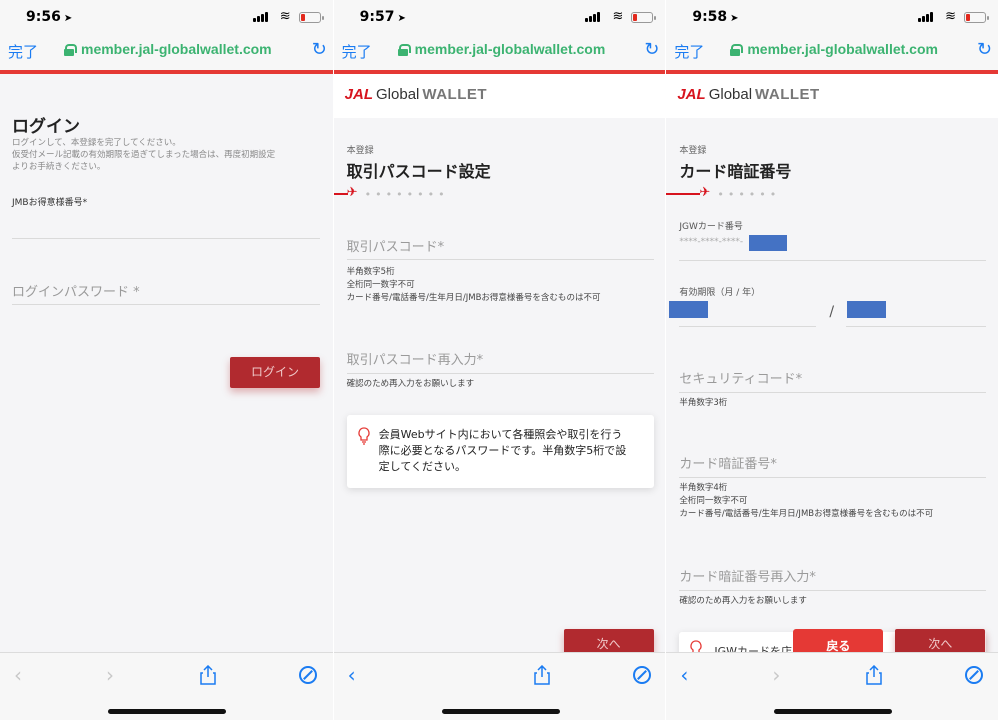  I want to click on tip-line: 会員Webサイト内において各種照会や取引を行う, so click(500, 434).